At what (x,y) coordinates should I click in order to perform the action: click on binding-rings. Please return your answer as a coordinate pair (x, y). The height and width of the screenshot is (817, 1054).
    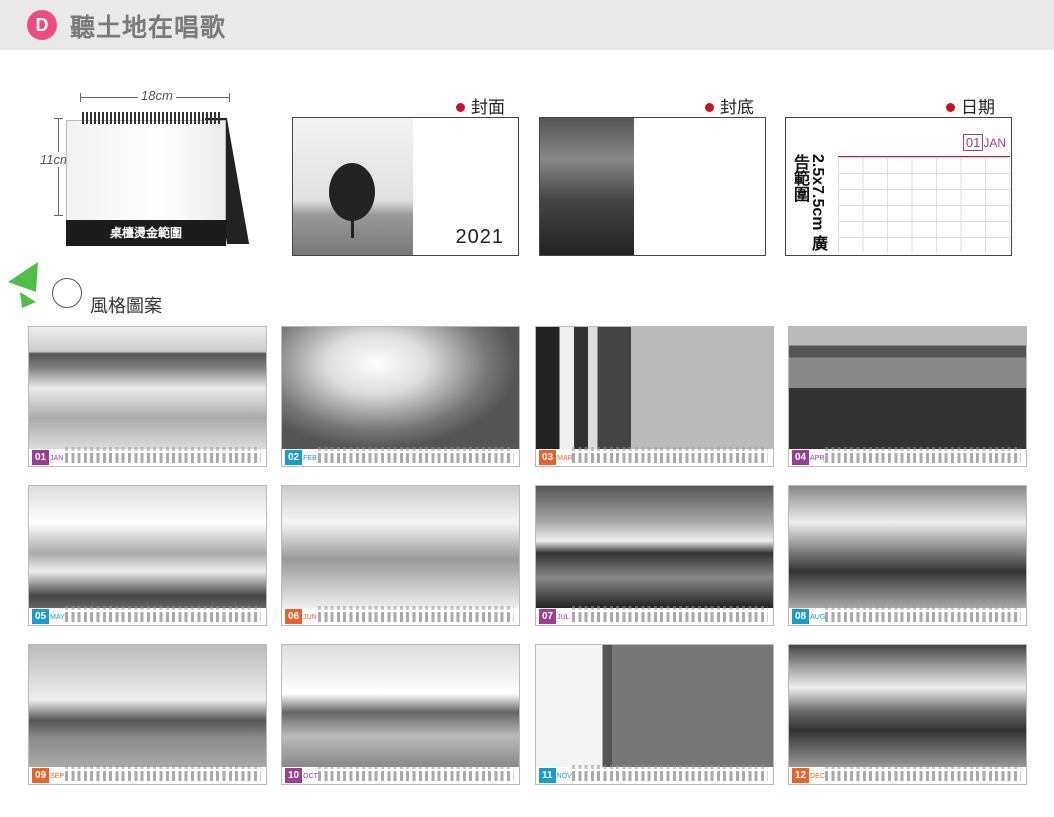
    Looking at the image, I should click on (152, 118).